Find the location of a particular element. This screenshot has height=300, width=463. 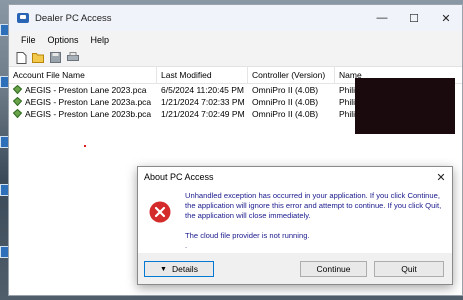

dialog-footer: ▼ Details Continue Quit is located at coordinates (295, 268).